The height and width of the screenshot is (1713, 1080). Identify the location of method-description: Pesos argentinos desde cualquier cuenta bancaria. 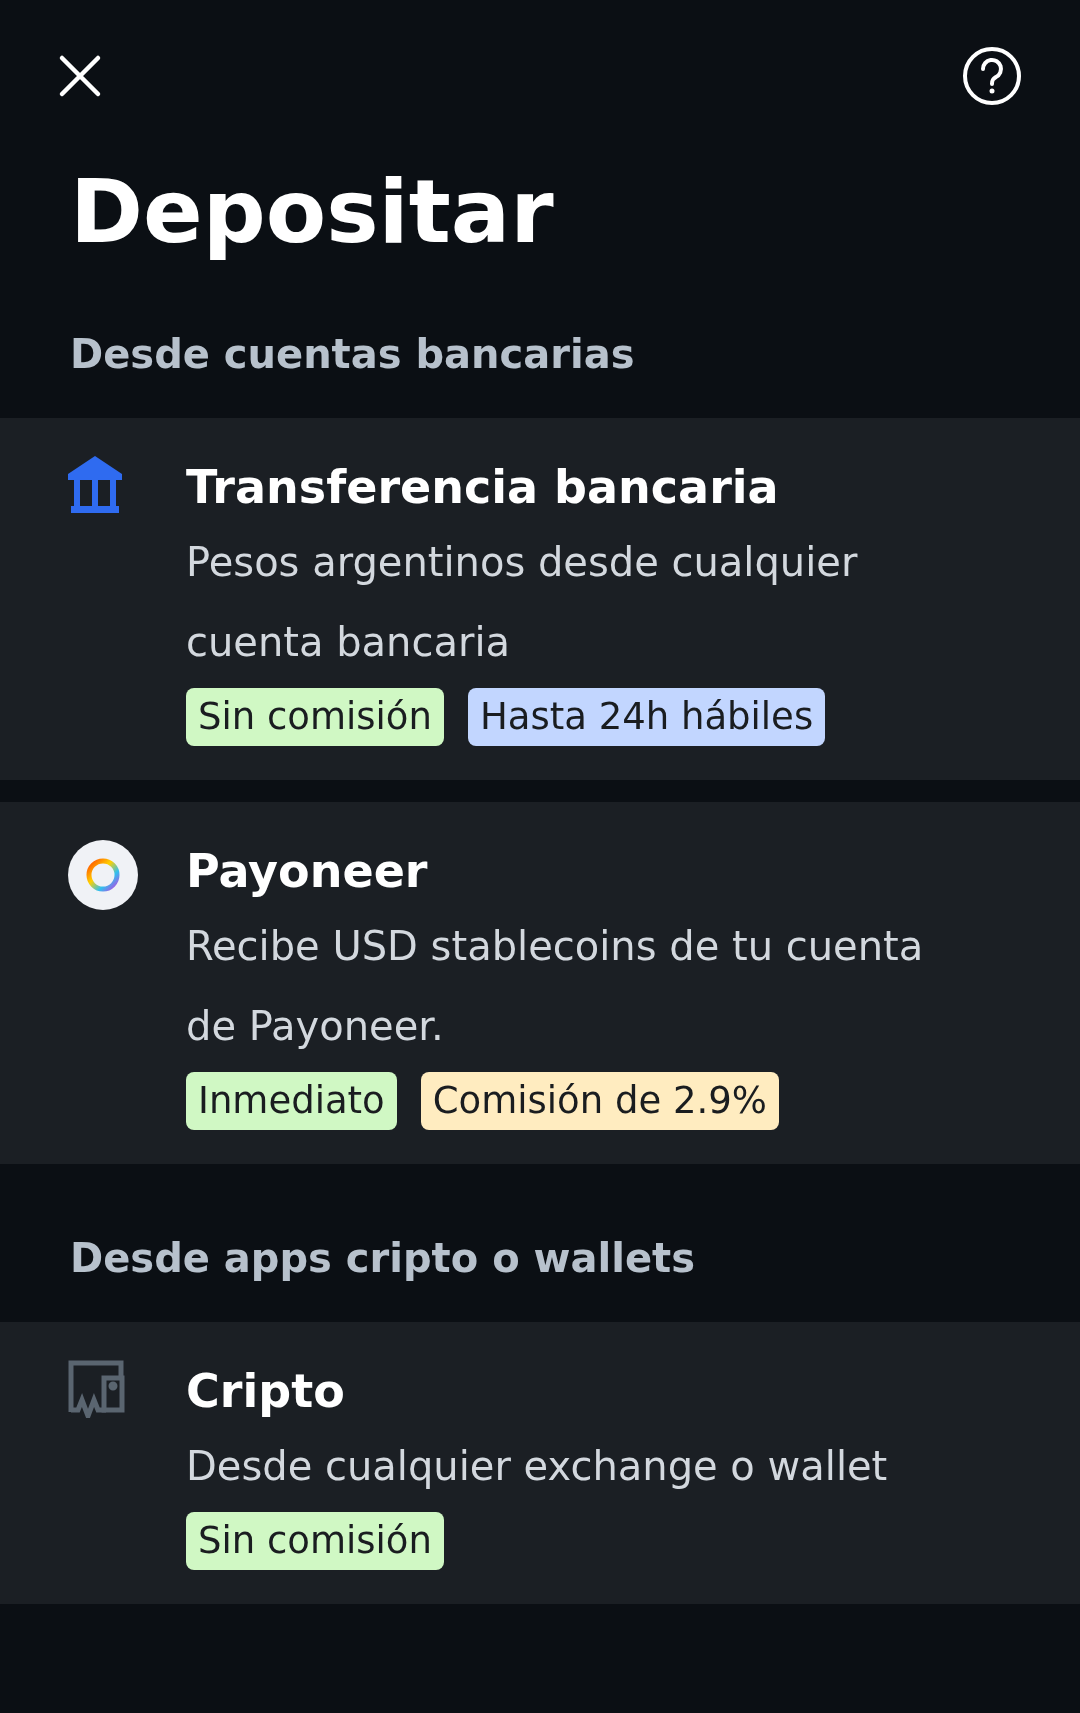
(522, 602).